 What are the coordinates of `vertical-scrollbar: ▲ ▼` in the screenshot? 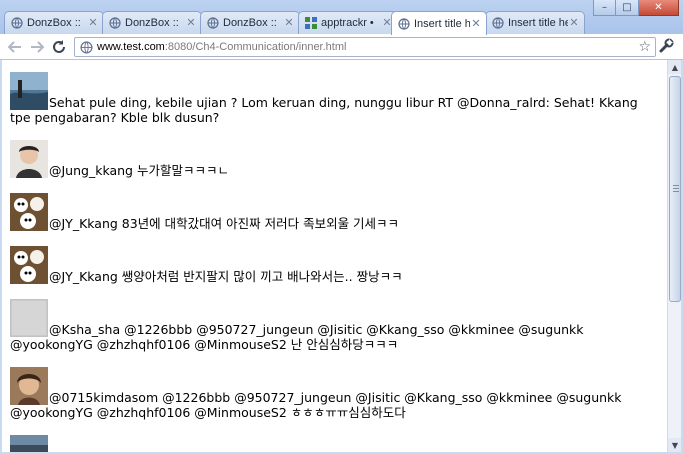 It's located at (674, 256).